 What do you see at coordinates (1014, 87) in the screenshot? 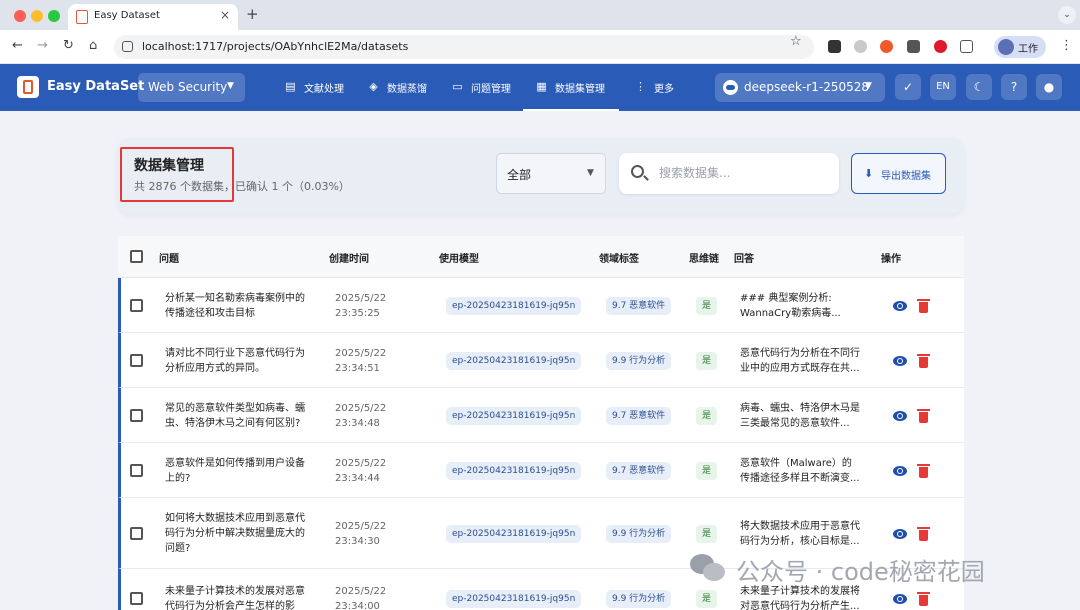
I see `help-icon: ?` at bounding box center [1014, 87].